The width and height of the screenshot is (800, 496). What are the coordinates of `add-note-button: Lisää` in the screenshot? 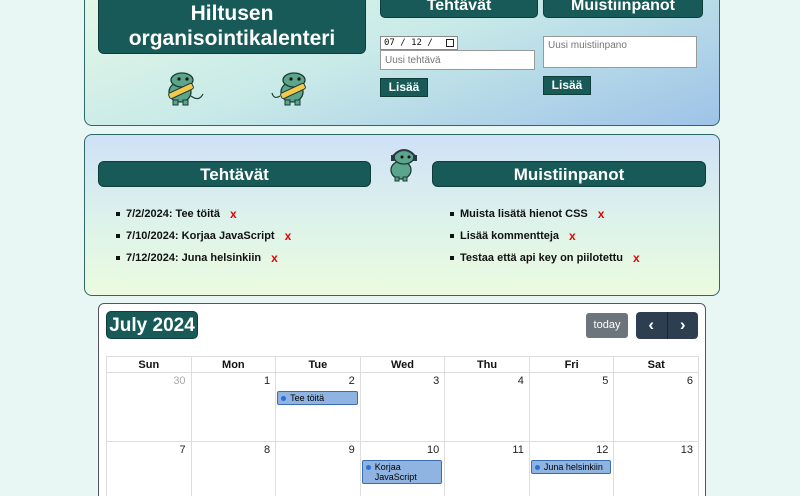 It's located at (567, 85).